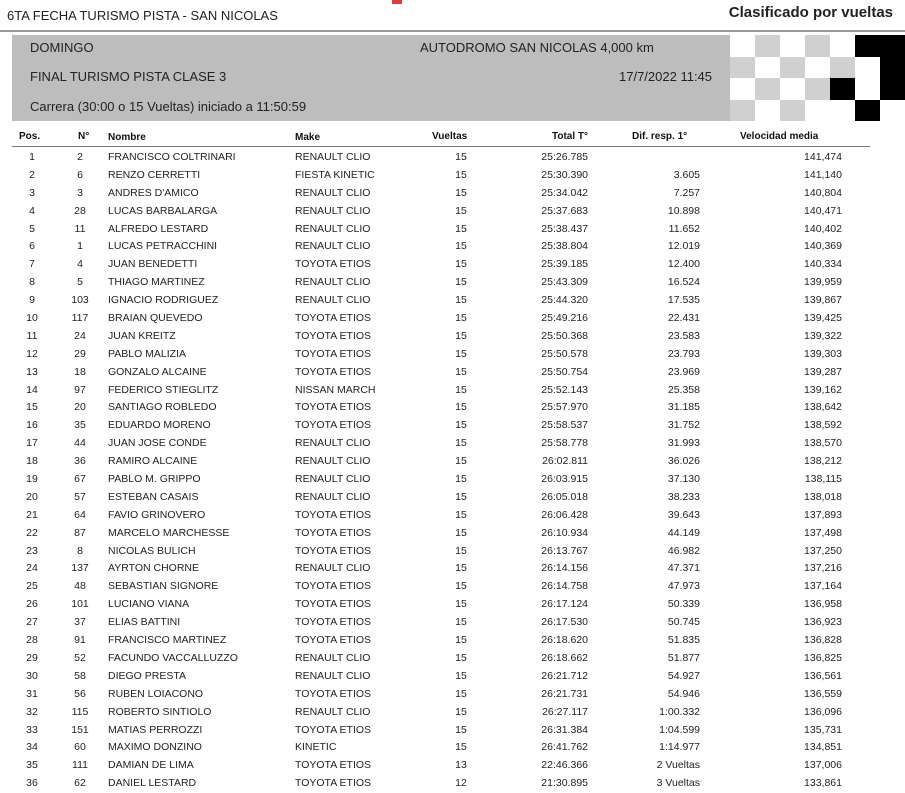 This screenshot has width=905, height=793. Describe the element at coordinates (823, 407) in the screenshot. I see `cell-speed: 138,642` at that location.